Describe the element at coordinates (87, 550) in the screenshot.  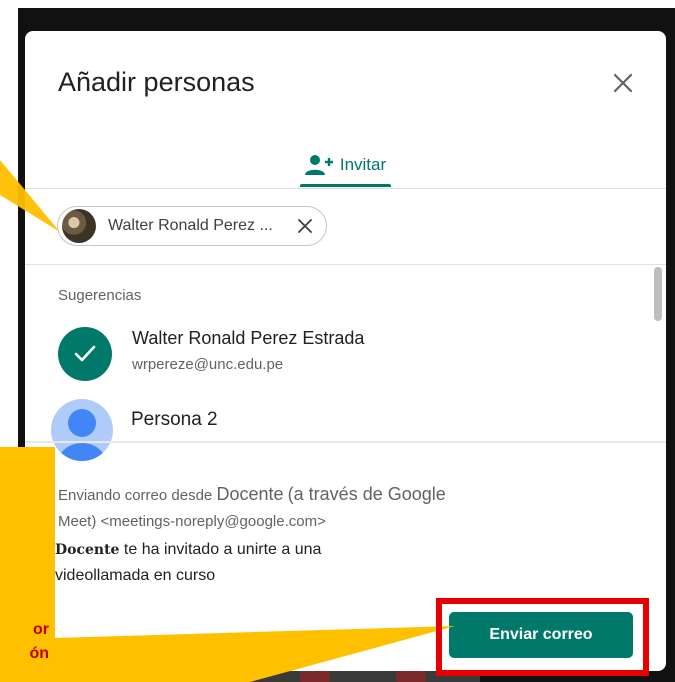
I see `invite-sender-name: Docente` at that location.